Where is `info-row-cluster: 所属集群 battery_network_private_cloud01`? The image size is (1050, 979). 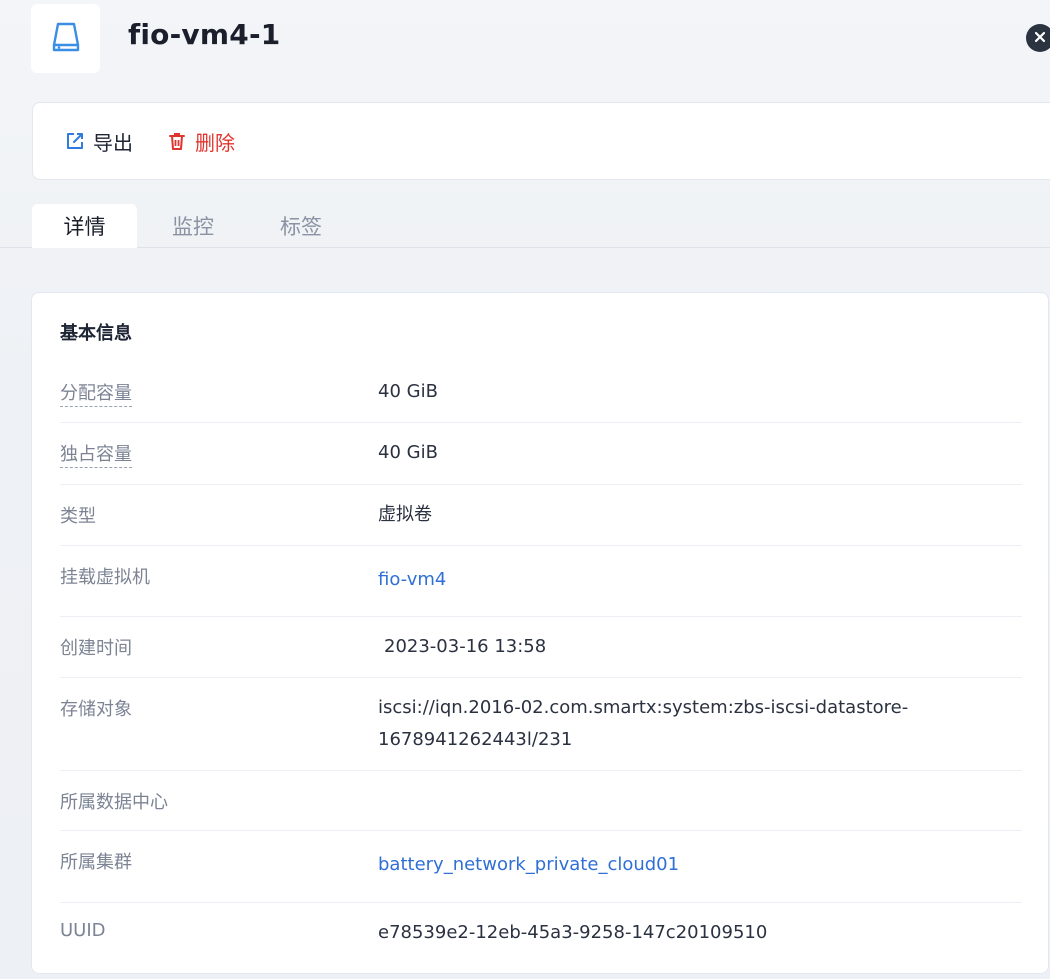 info-row-cluster: 所属集群 battery_network_private_cloud01 is located at coordinates (541, 867).